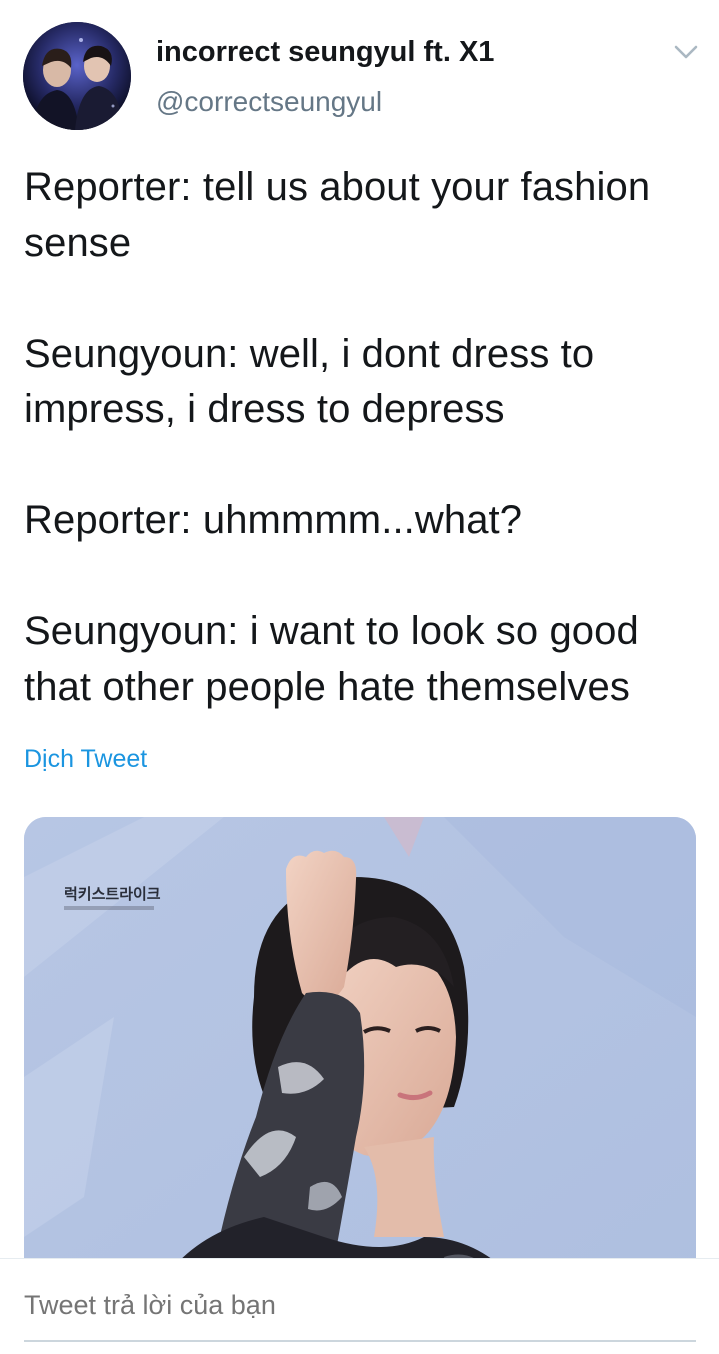 This screenshot has width=719, height=1354. What do you see at coordinates (109, 908) in the screenshot?
I see `watermark-subline` at bounding box center [109, 908].